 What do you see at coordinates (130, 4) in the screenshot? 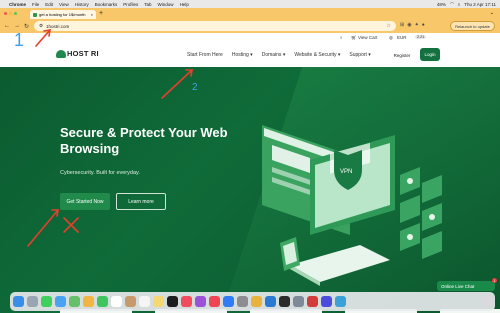
I see `menu-profiles: Profiles` at bounding box center [130, 4].